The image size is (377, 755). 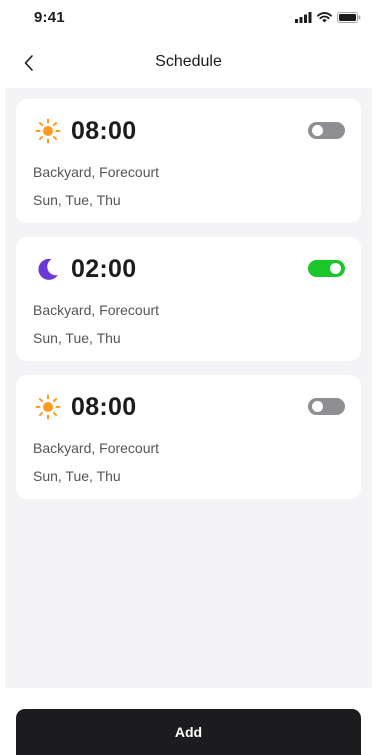 What do you see at coordinates (188, 732) in the screenshot?
I see `add-button: Add` at bounding box center [188, 732].